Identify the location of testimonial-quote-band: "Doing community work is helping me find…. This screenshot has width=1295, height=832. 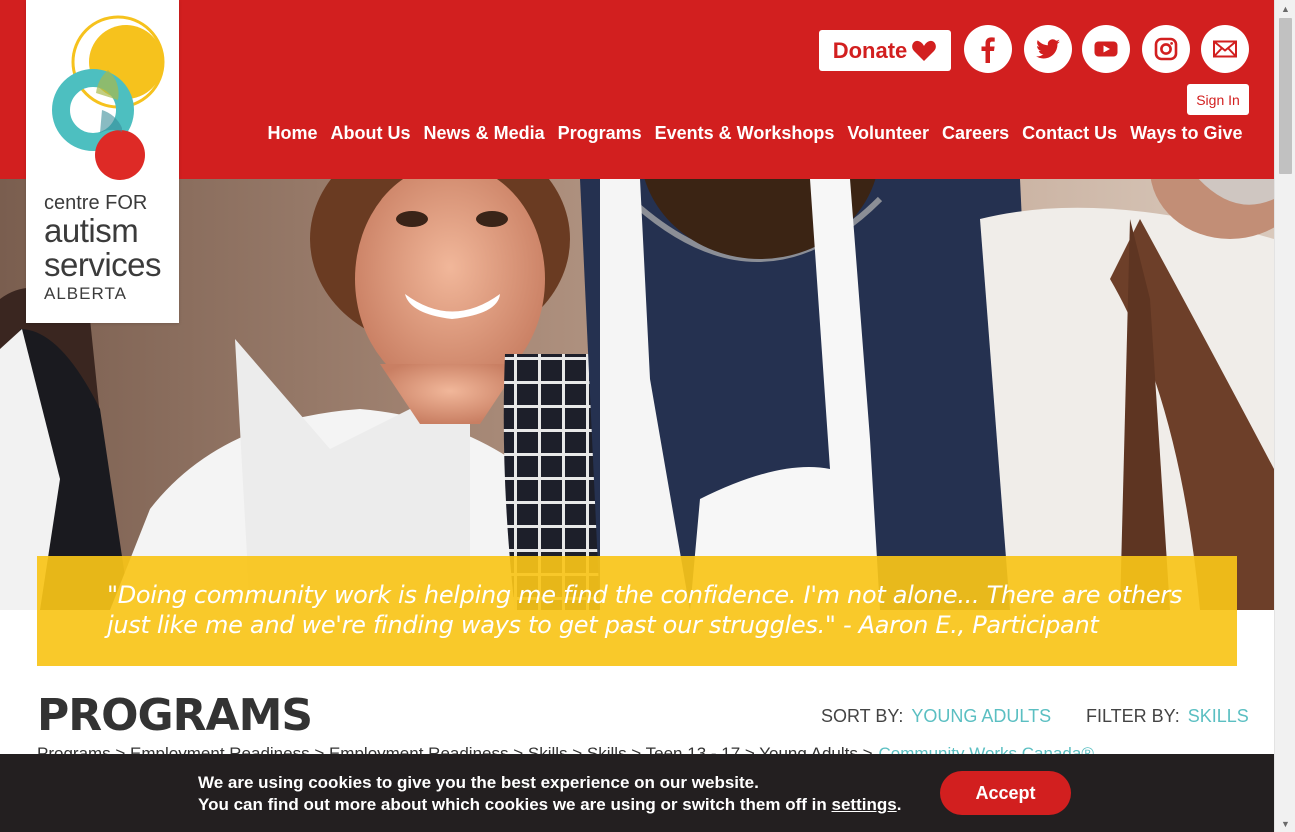
(637, 611).